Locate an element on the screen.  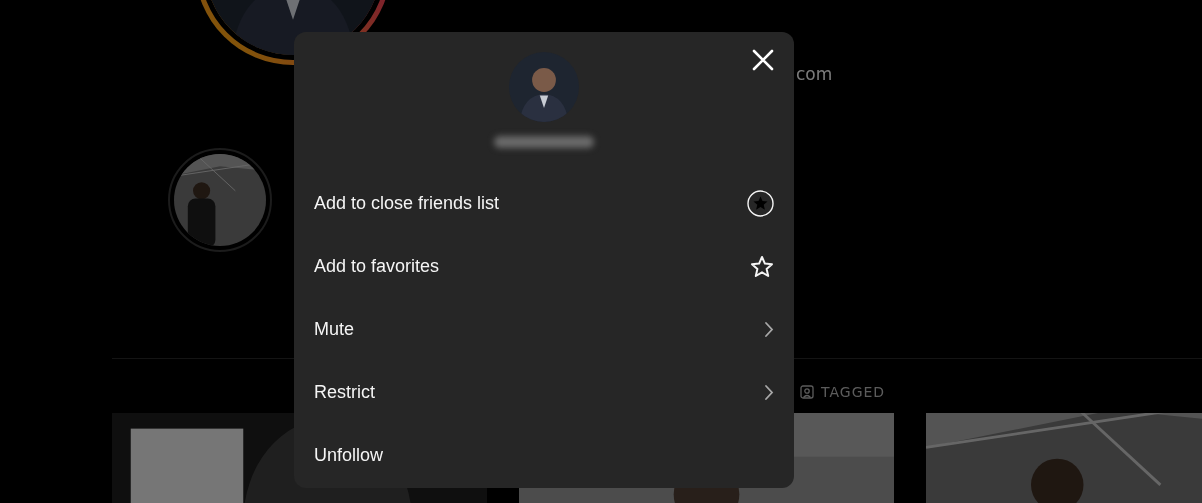
menu-item: Add to close friends list is located at coordinates (544, 203).